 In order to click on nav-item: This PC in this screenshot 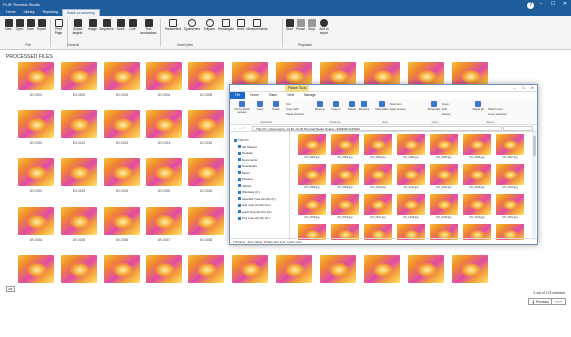, I will do `click(241, 140)`.